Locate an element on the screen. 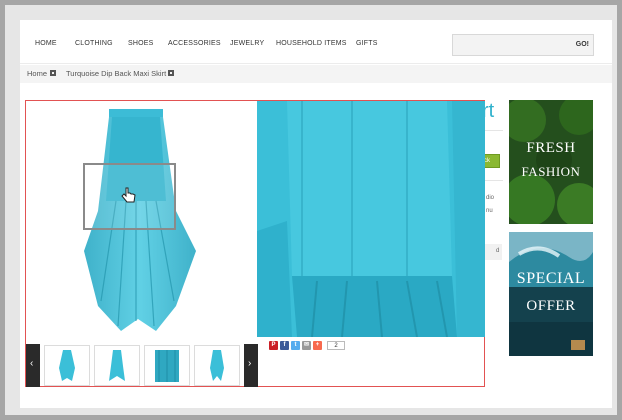  pinterest-icon: P is located at coordinates (273, 345).